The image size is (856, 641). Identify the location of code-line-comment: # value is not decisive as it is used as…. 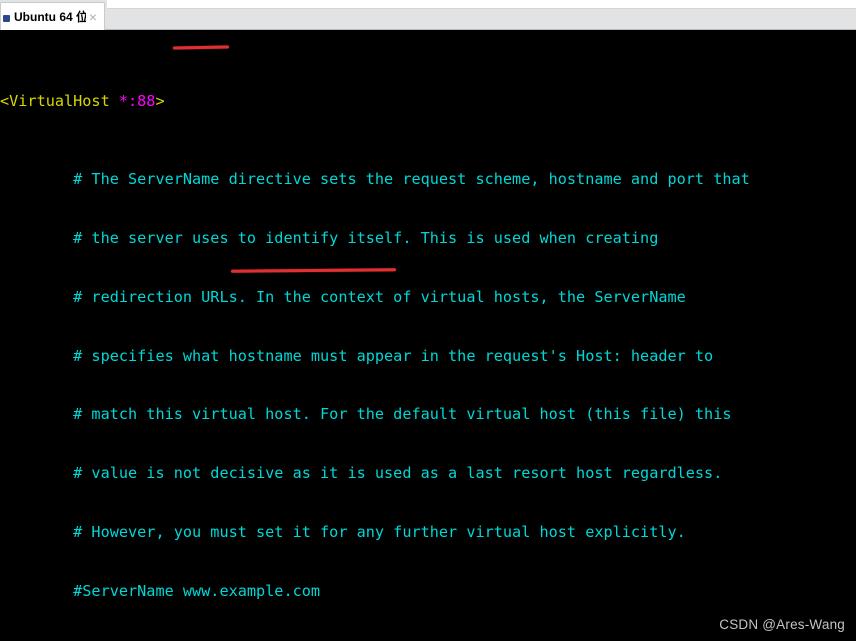
(361, 473).